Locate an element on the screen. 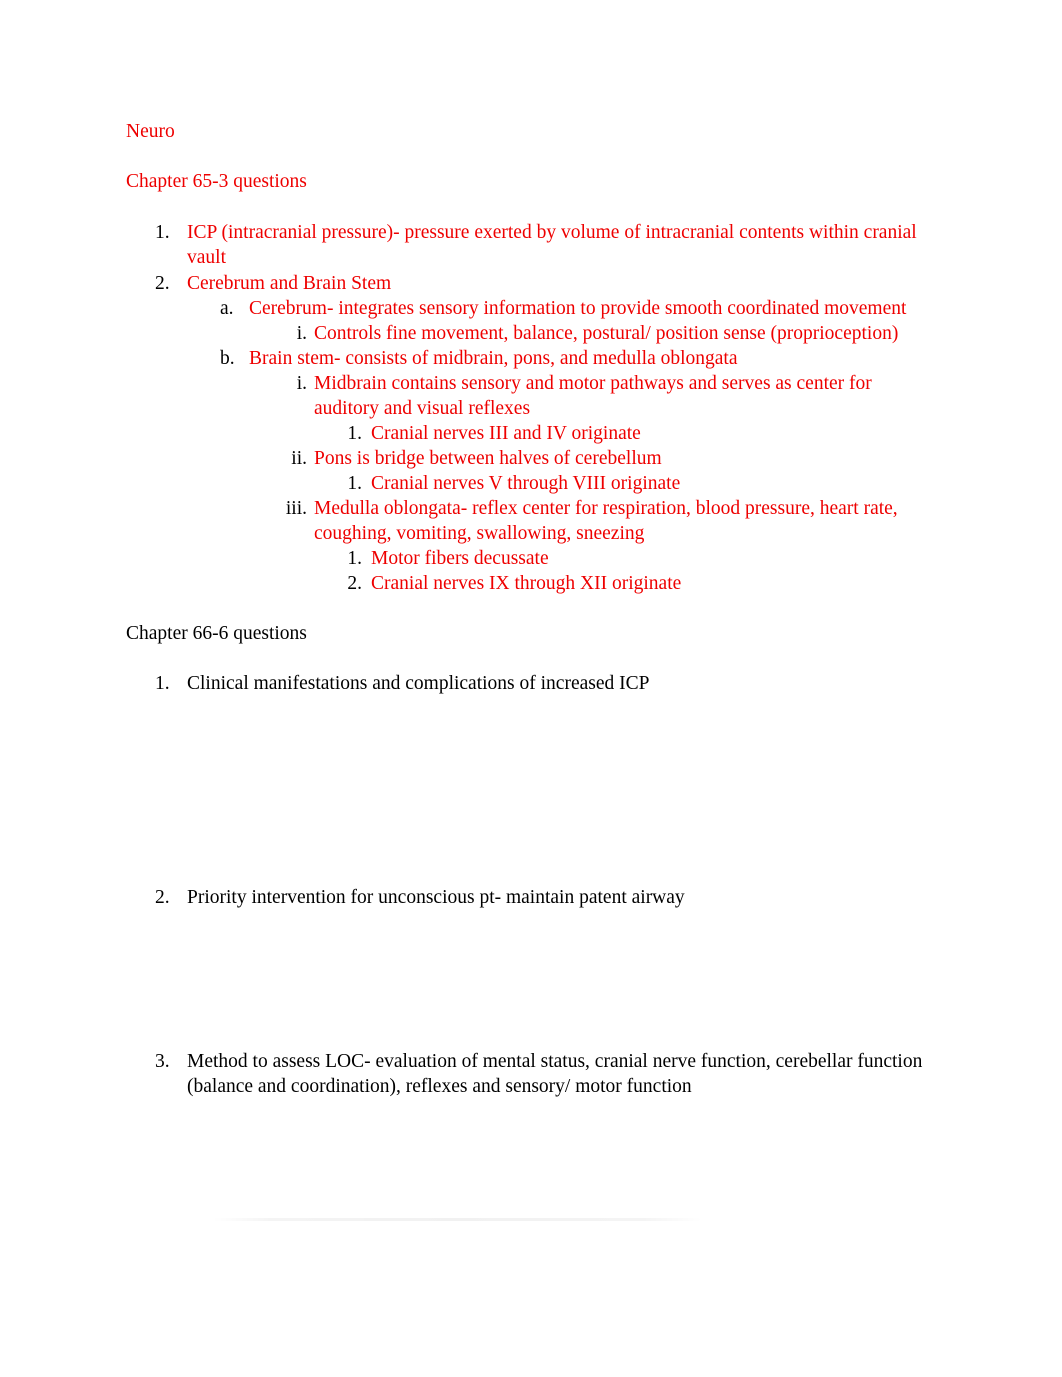  list-marker: b. is located at coordinates (227, 358).